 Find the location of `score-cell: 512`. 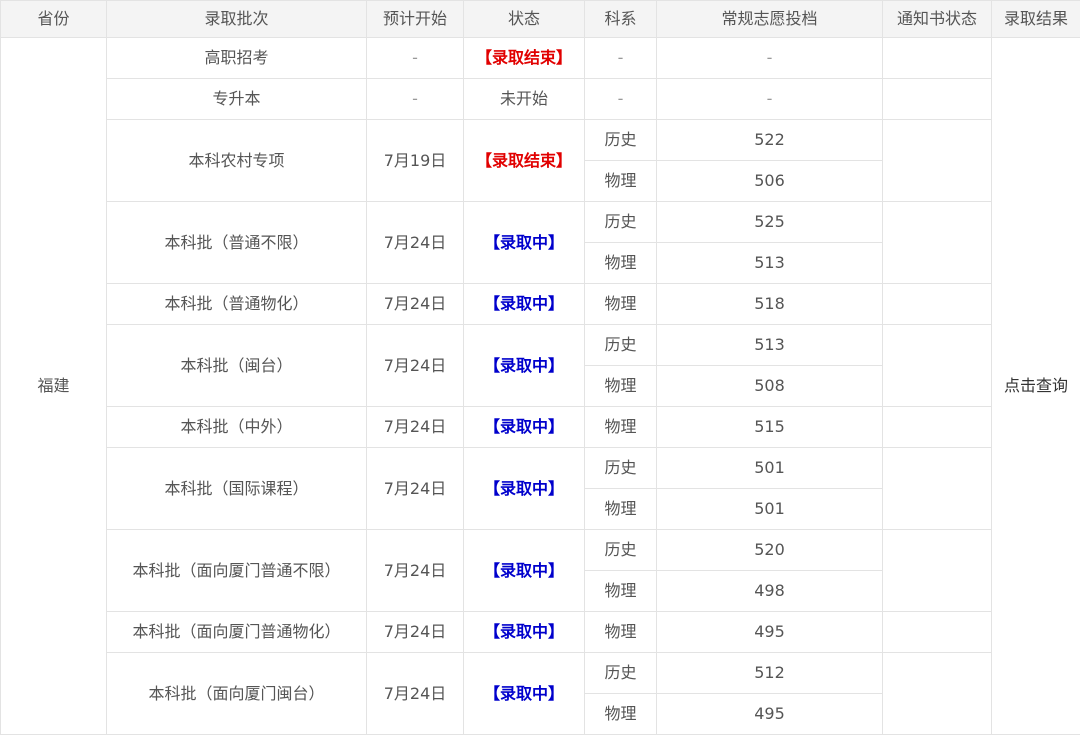

score-cell: 512 is located at coordinates (769, 673).